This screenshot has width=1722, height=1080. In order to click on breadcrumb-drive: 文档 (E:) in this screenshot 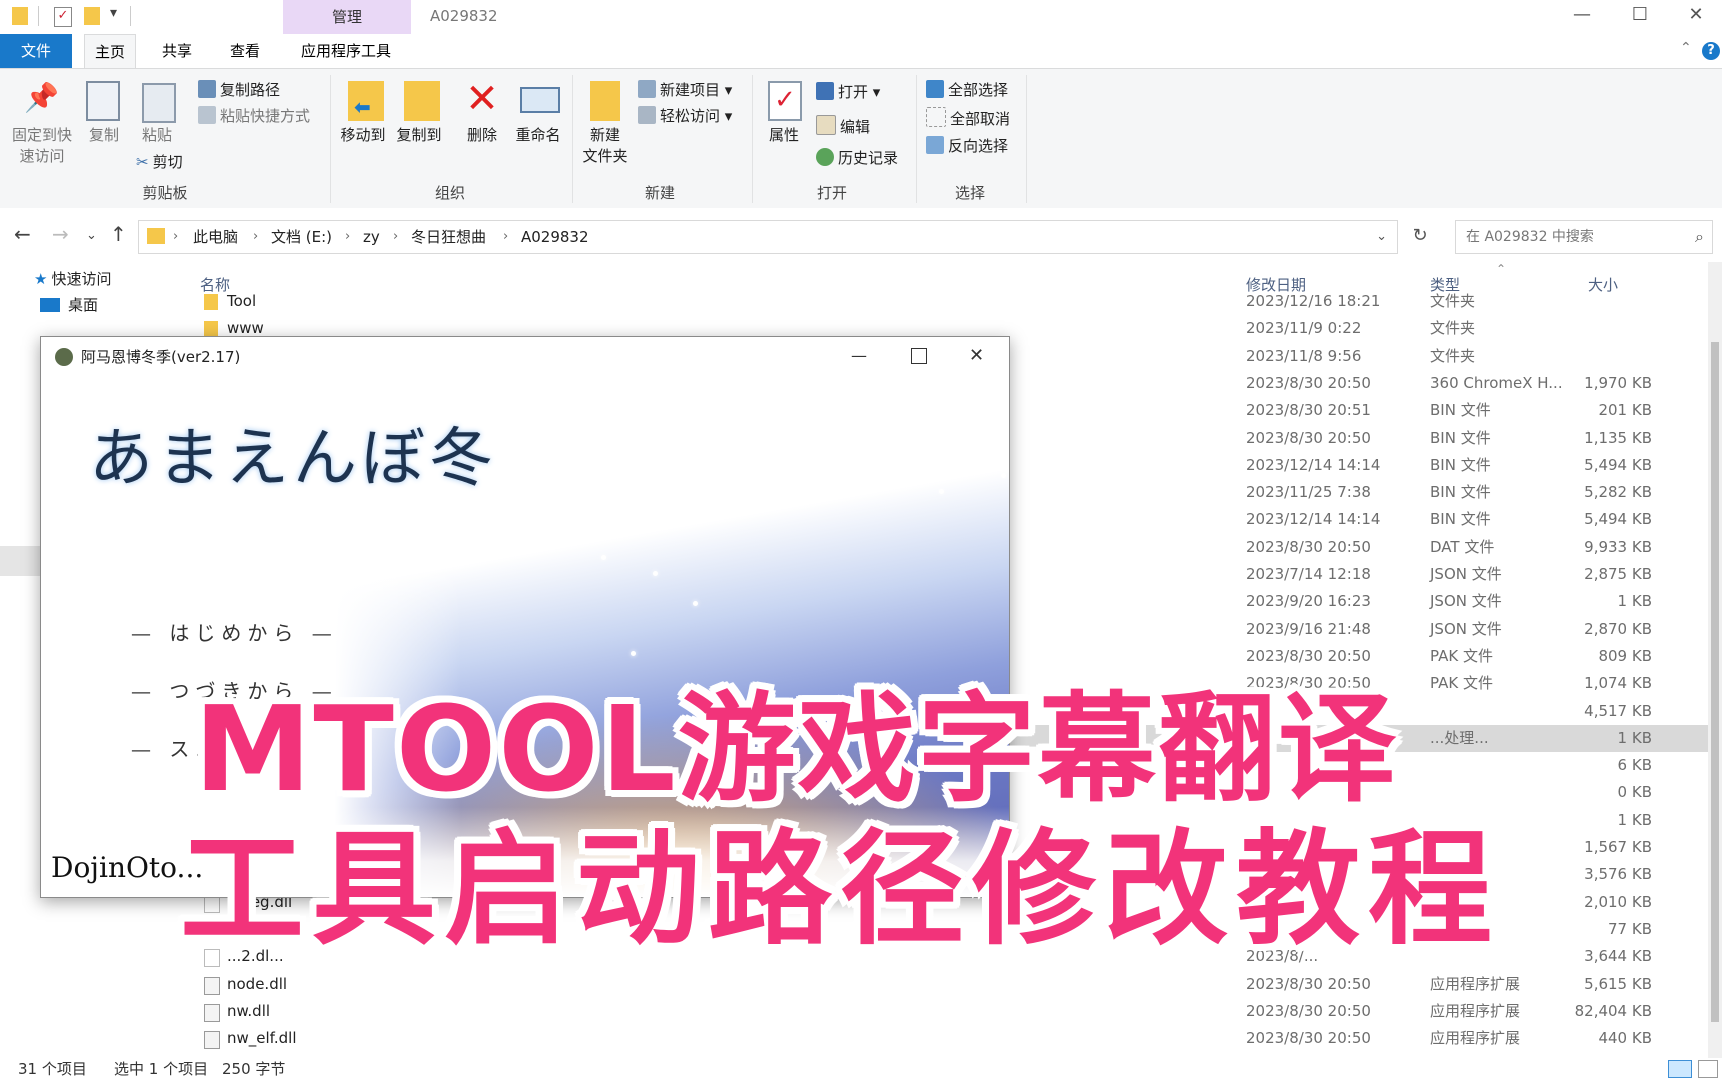, I will do `click(301, 237)`.